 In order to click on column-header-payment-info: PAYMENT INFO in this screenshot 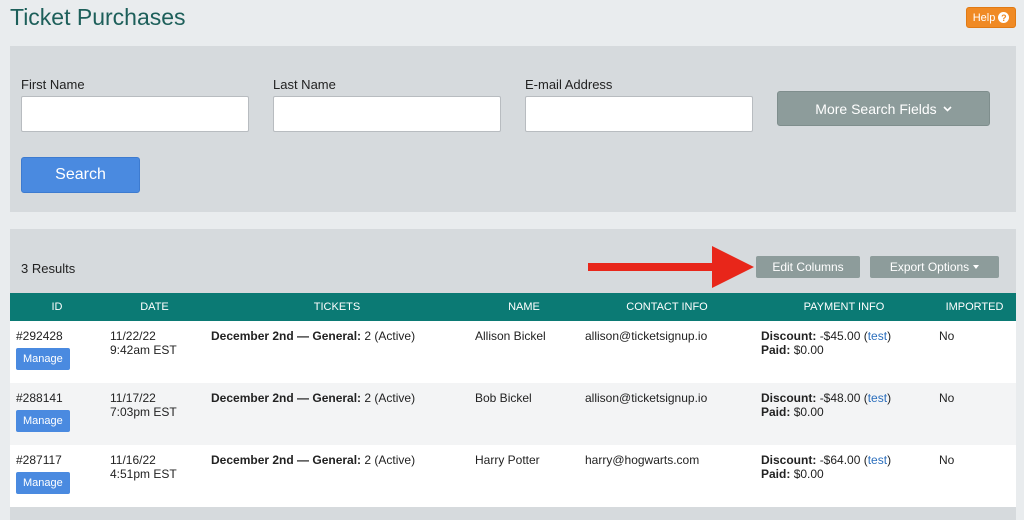, I will do `click(844, 307)`.